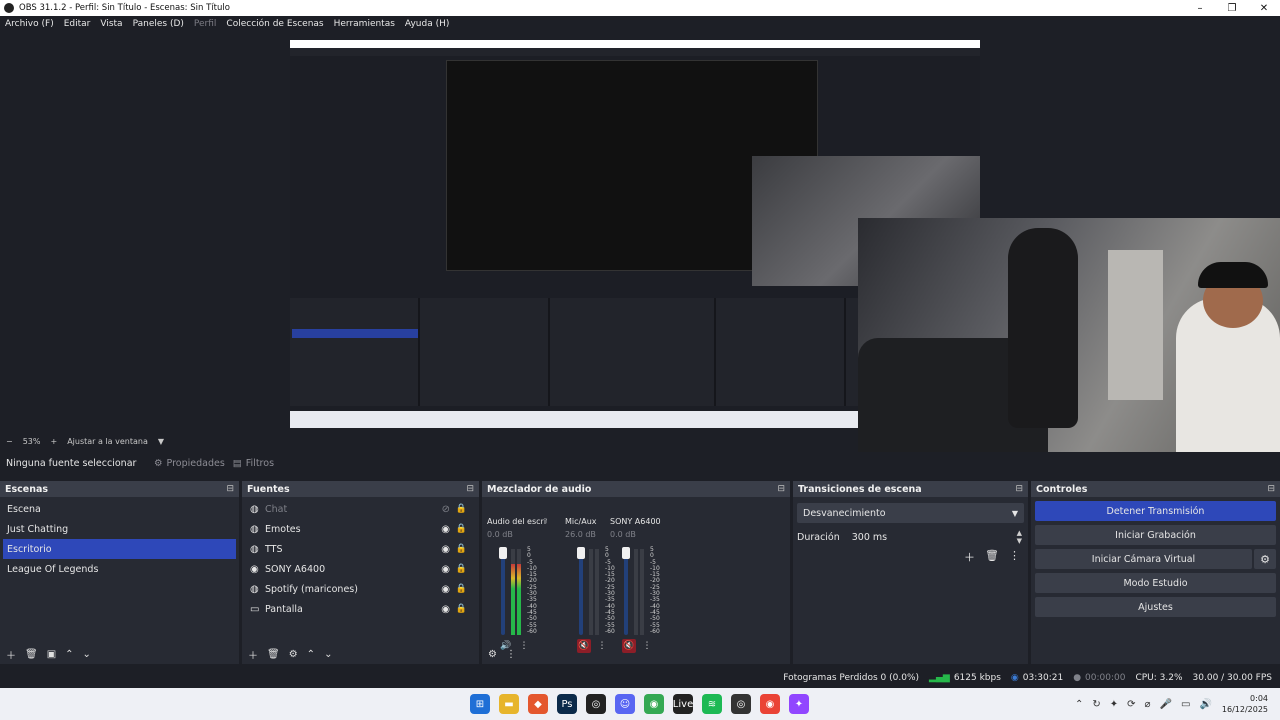 The height and width of the screenshot is (720, 1280). Describe the element at coordinates (51, 654) in the screenshot. I see `scene-filters-icon: ▣` at that location.